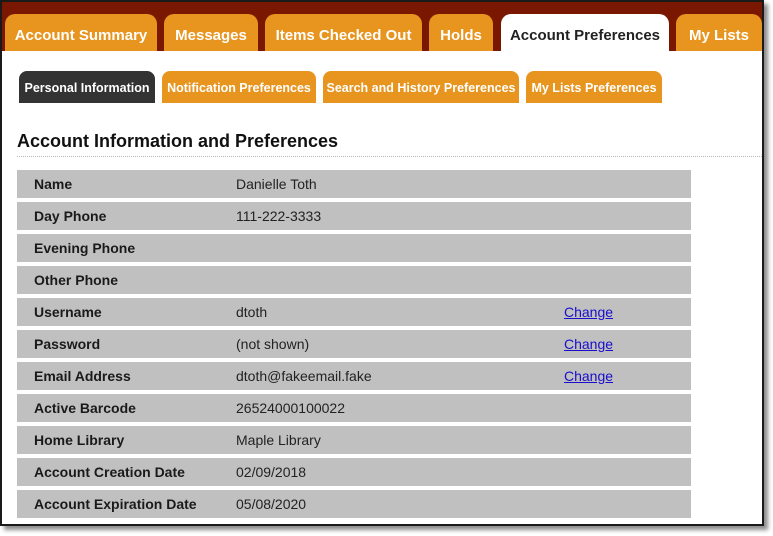  Describe the element at coordinates (115, 504) in the screenshot. I see `row-label: Account Expiration Date` at that location.